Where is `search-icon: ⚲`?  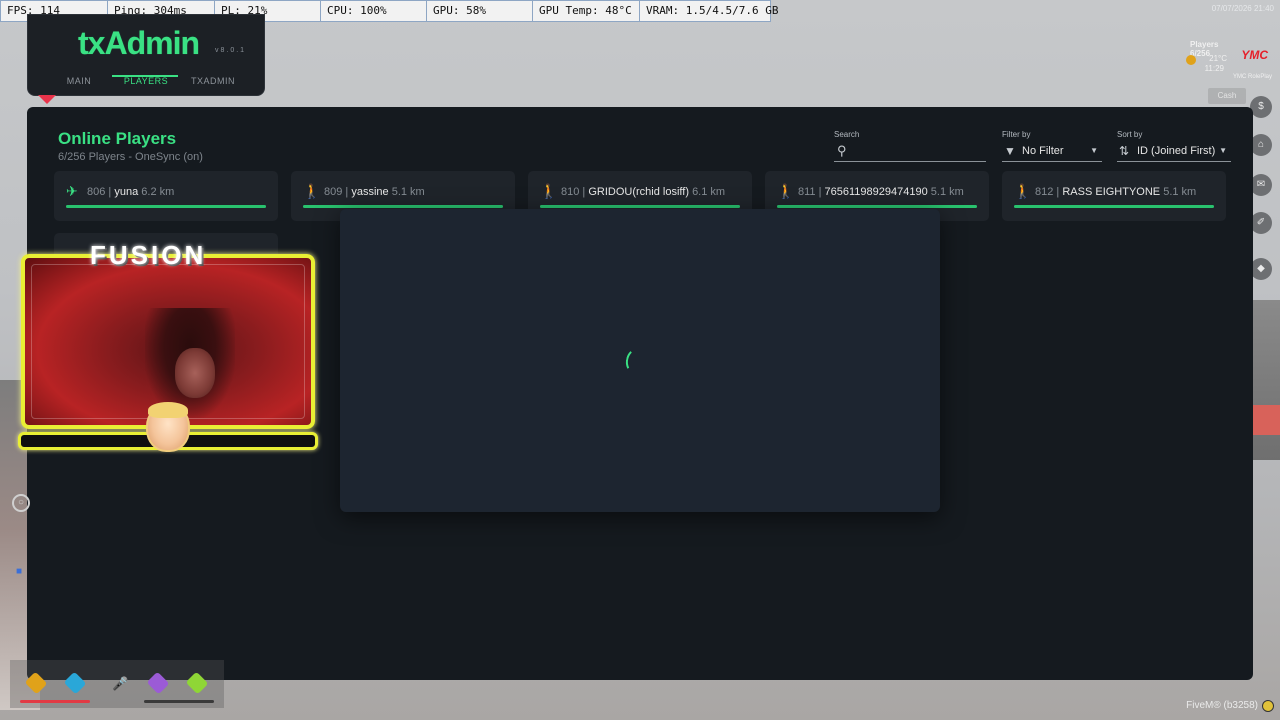 search-icon: ⚲ is located at coordinates (842, 150).